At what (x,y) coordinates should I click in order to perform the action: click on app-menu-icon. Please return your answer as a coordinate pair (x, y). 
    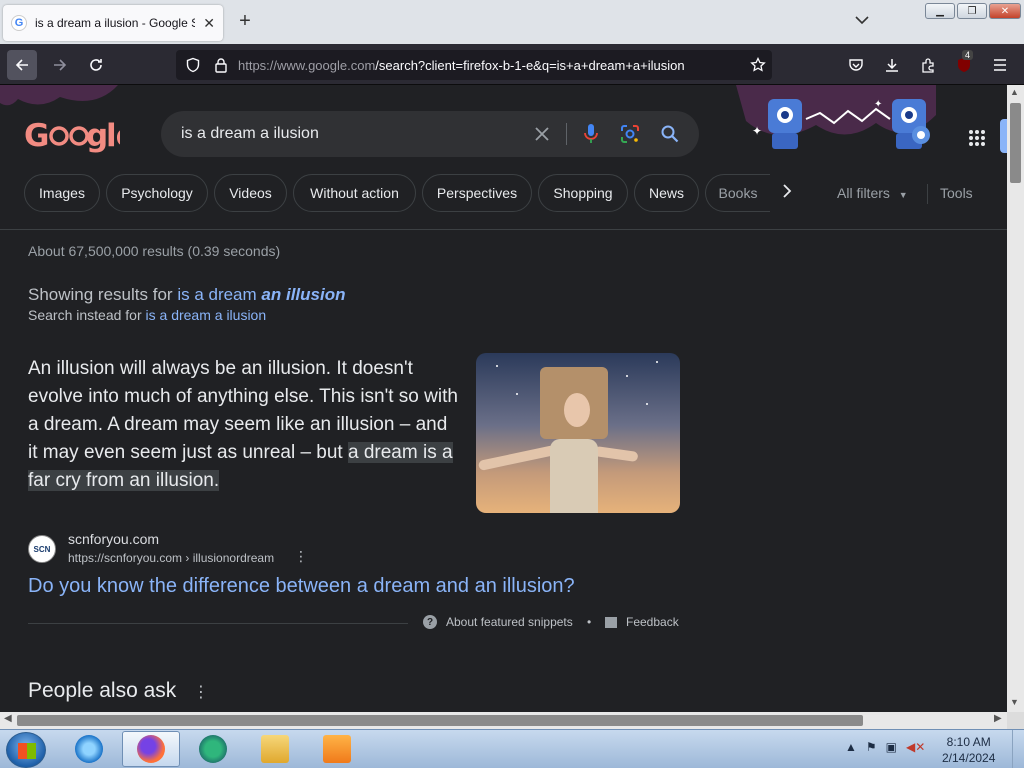
    Looking at the image, I should click on (1000, 65).